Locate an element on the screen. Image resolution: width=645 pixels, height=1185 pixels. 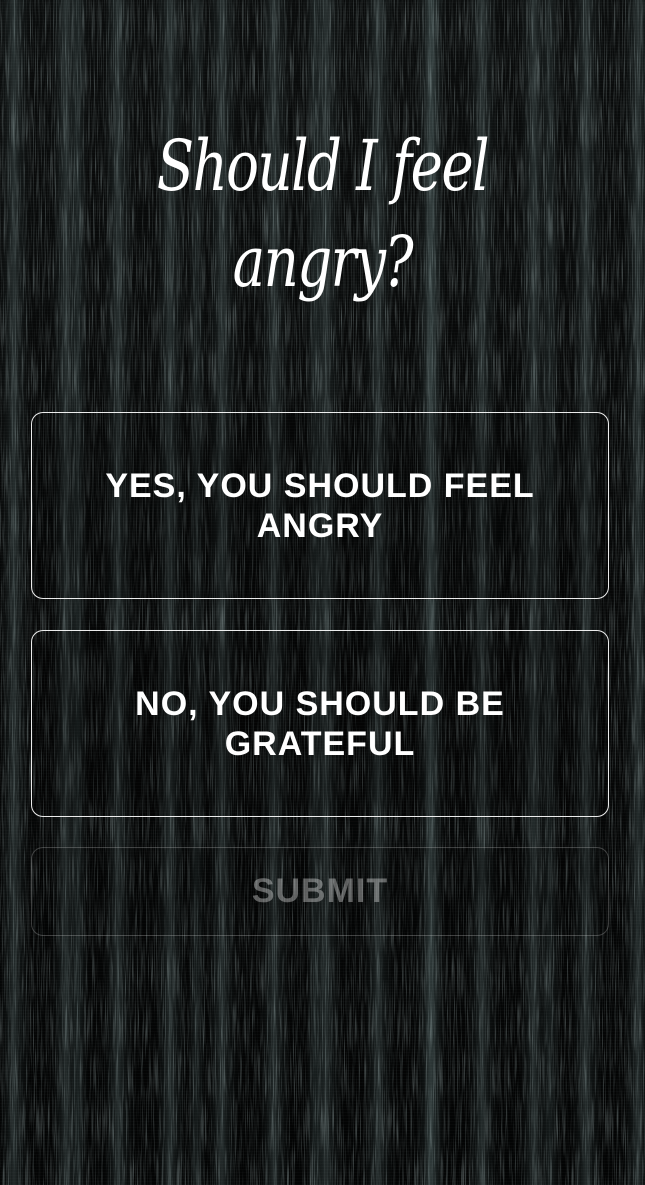
answer-option-no-label: NO, YOU SHOULD BE GRATEFUL is located at coordinates (320, 723).